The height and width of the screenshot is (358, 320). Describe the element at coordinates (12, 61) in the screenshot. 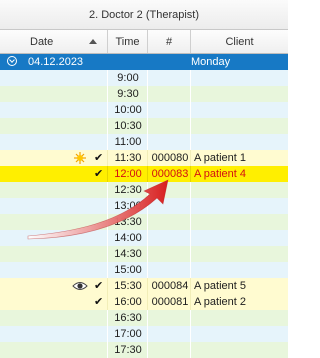

I see `collapse-group-icon` at that location.